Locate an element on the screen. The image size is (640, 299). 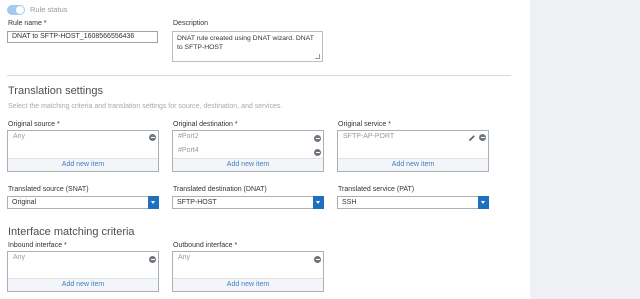
selected-value: SSH is located at coordinates (349, 202).